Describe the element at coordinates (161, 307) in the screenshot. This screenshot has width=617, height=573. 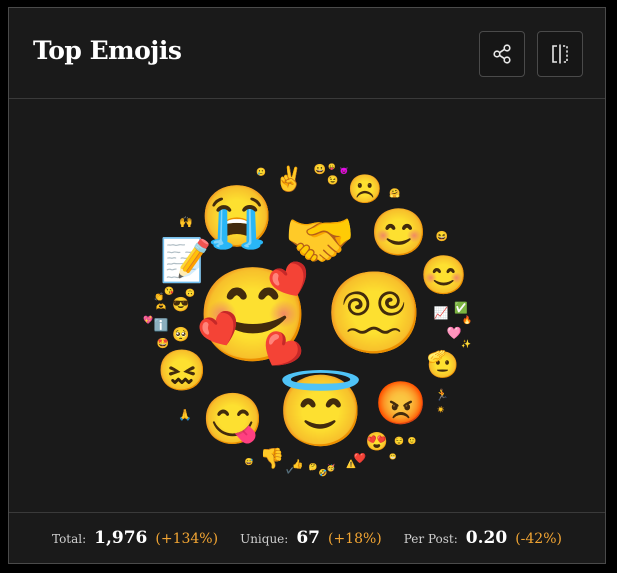
I see `heart-hands-icon: 🫶` at that location.